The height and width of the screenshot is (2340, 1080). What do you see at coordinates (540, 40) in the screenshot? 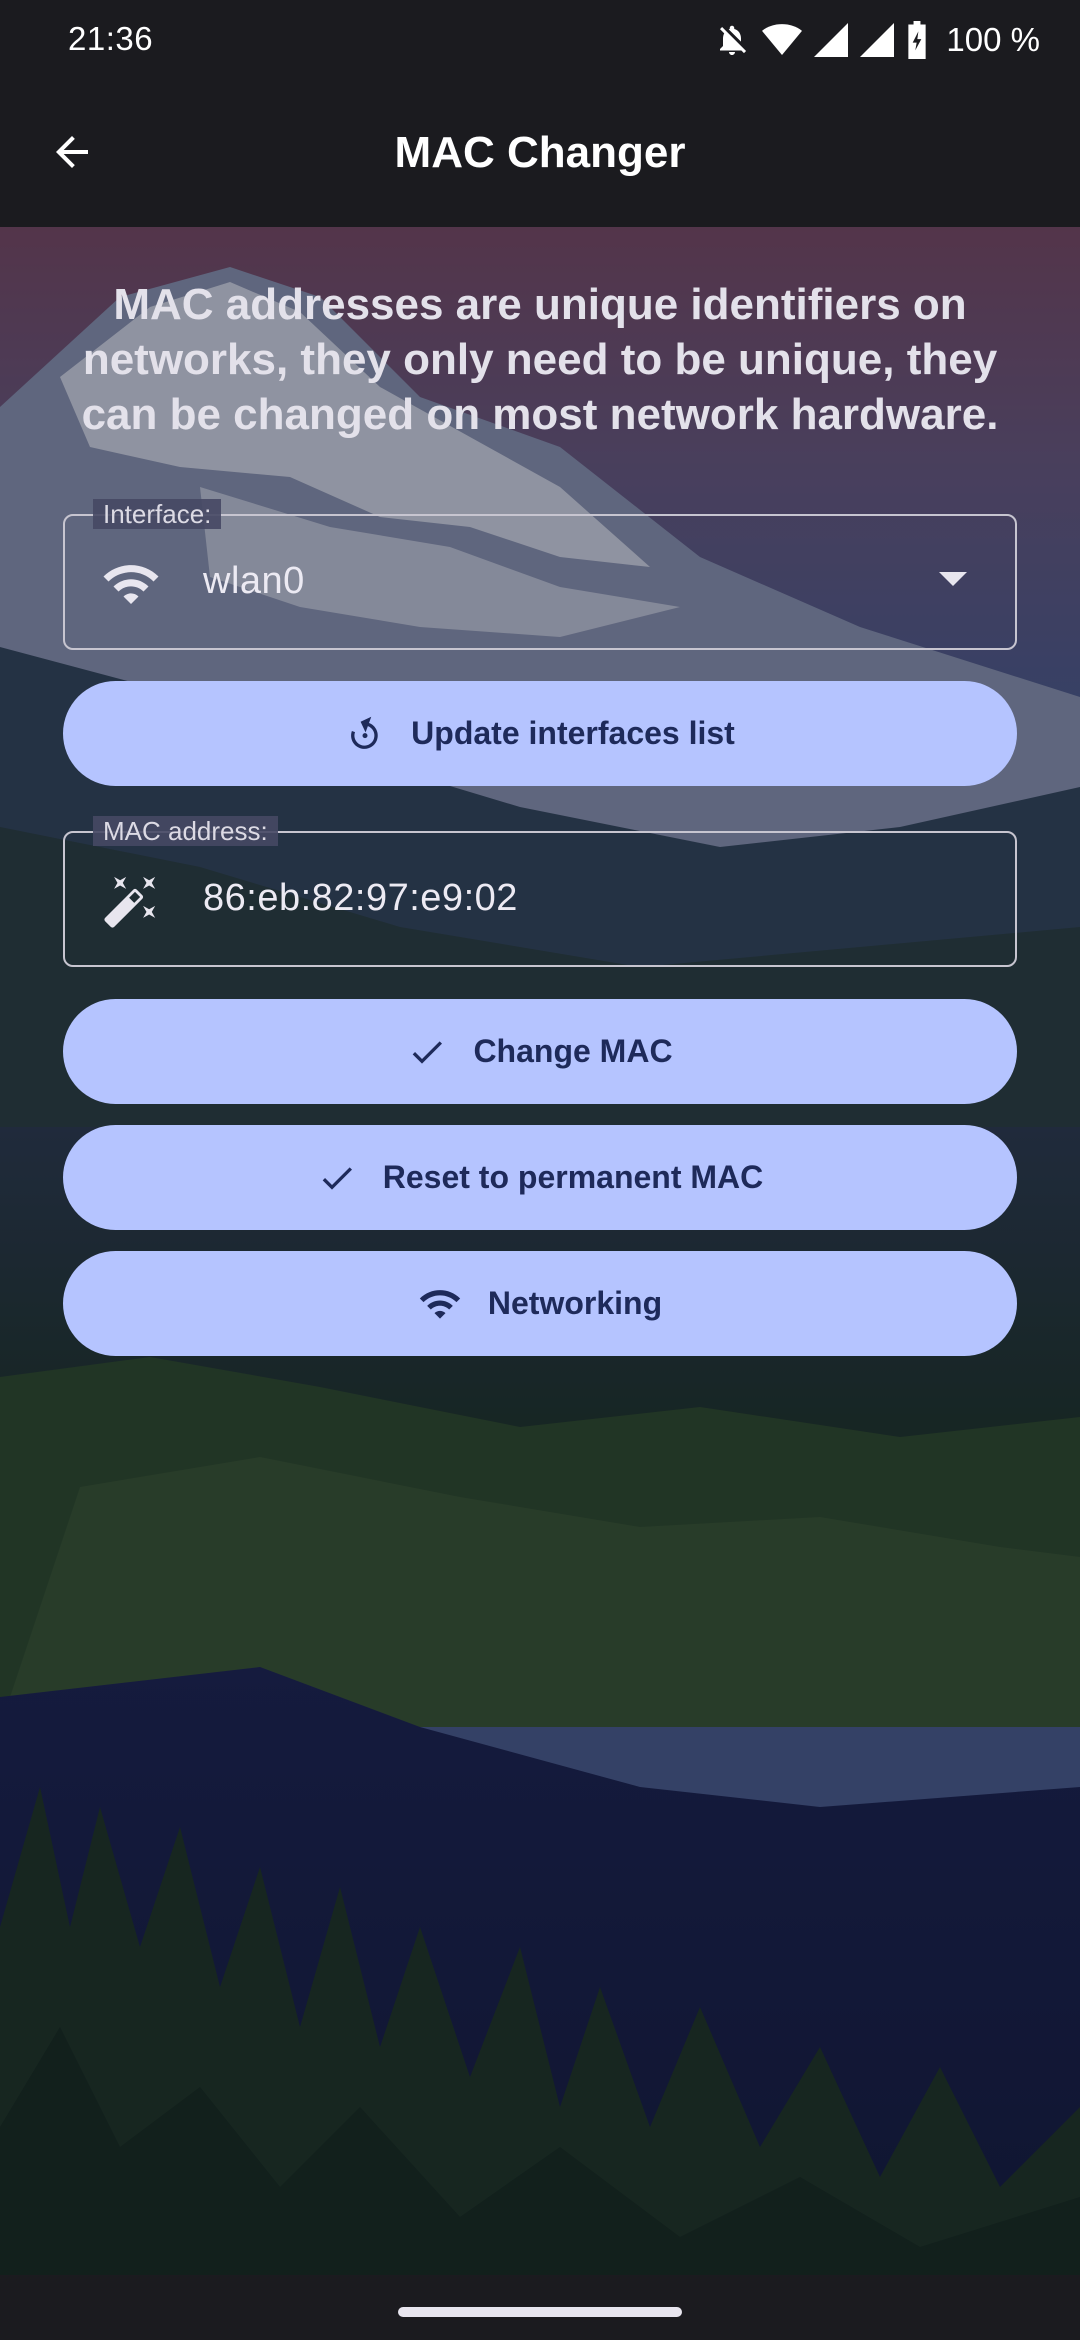
I see `status-bar: 21:36 100 %` at bounding box center [540, 40].